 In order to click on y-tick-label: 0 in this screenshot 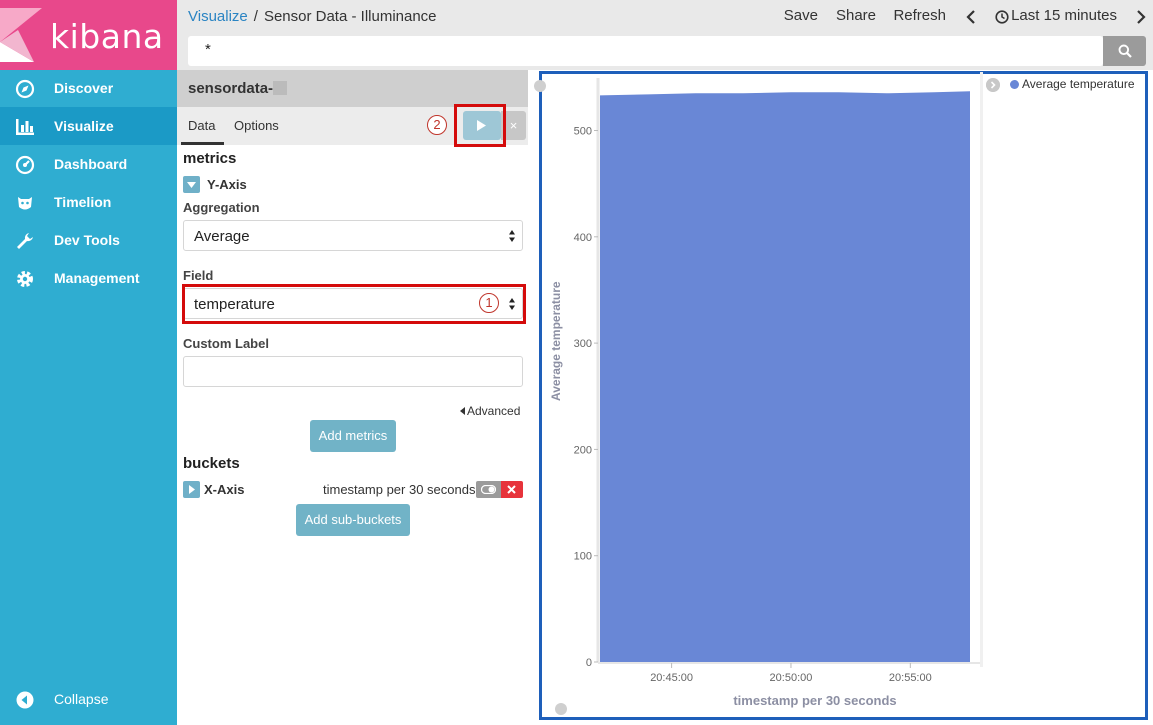, I will do `click(589, 663)`.